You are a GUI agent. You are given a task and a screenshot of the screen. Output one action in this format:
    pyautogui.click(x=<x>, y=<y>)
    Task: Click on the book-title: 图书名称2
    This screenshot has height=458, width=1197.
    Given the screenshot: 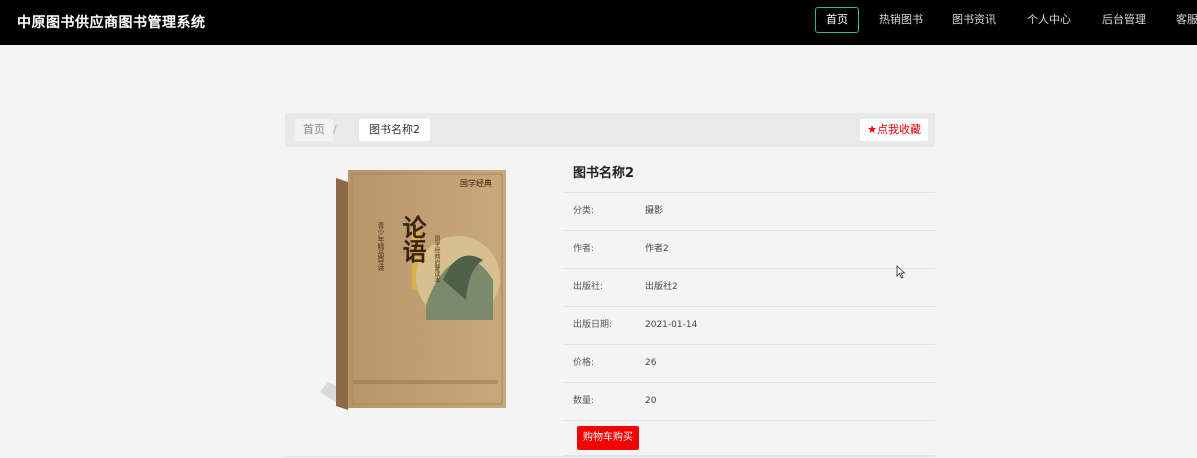 What is the action you would take?
    pyautogui.click(x=749, y=174)
    